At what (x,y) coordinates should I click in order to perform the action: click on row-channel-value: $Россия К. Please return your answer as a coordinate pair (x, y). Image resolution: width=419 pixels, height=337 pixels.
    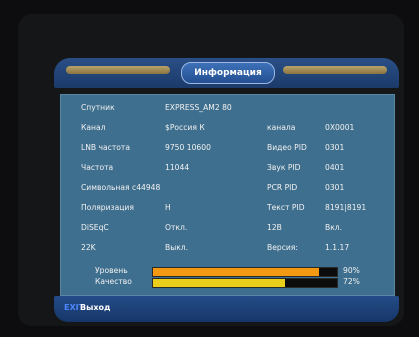
    Looking at the image, I should click on (185, 127).